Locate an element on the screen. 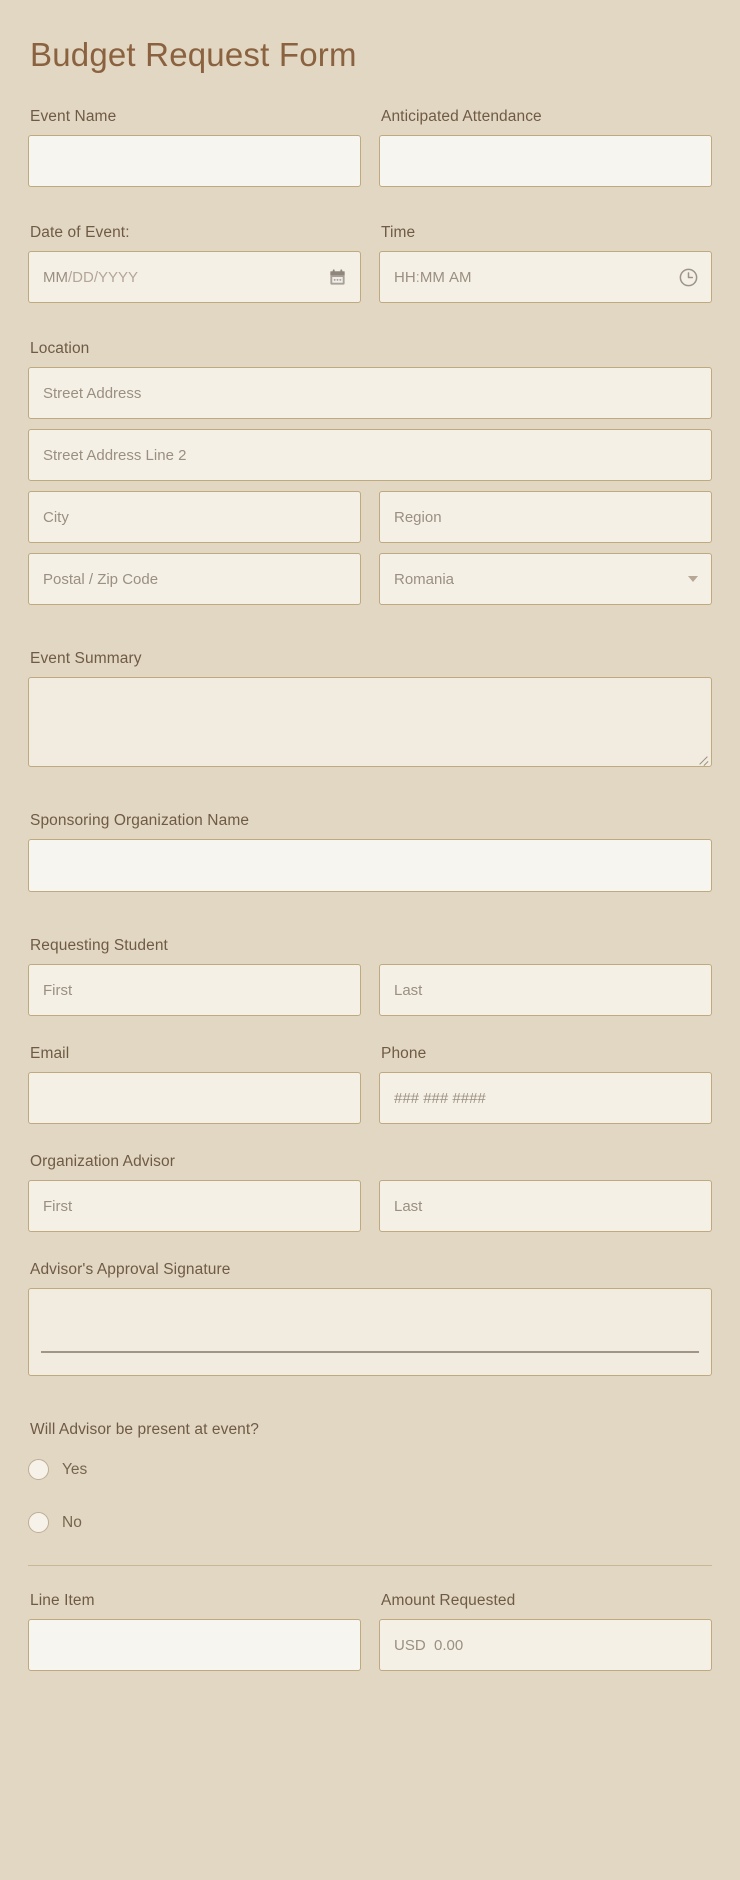  region-wrap: Region is located at coordinates (545, 517).